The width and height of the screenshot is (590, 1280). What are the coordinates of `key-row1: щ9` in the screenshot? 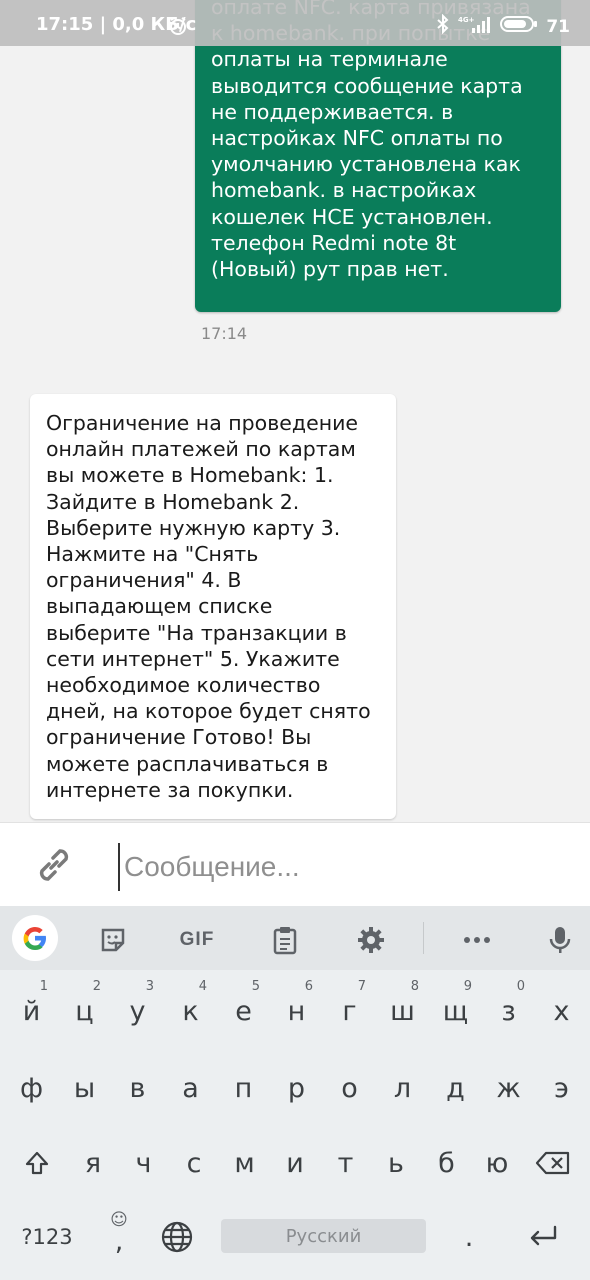 It's located at (455, 1007).